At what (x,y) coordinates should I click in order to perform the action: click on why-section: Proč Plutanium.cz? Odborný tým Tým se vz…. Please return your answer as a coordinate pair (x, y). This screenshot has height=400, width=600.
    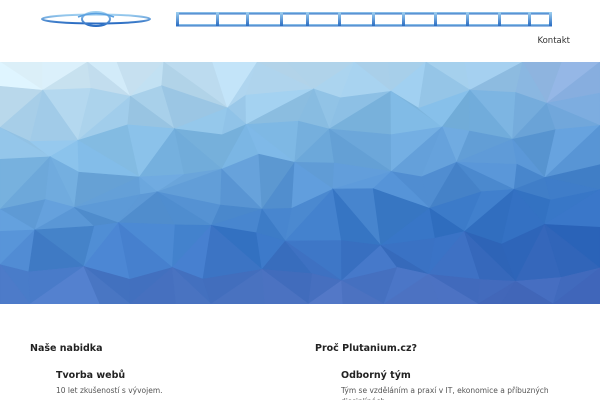
    Looking at the image, I should click on (450, 371).